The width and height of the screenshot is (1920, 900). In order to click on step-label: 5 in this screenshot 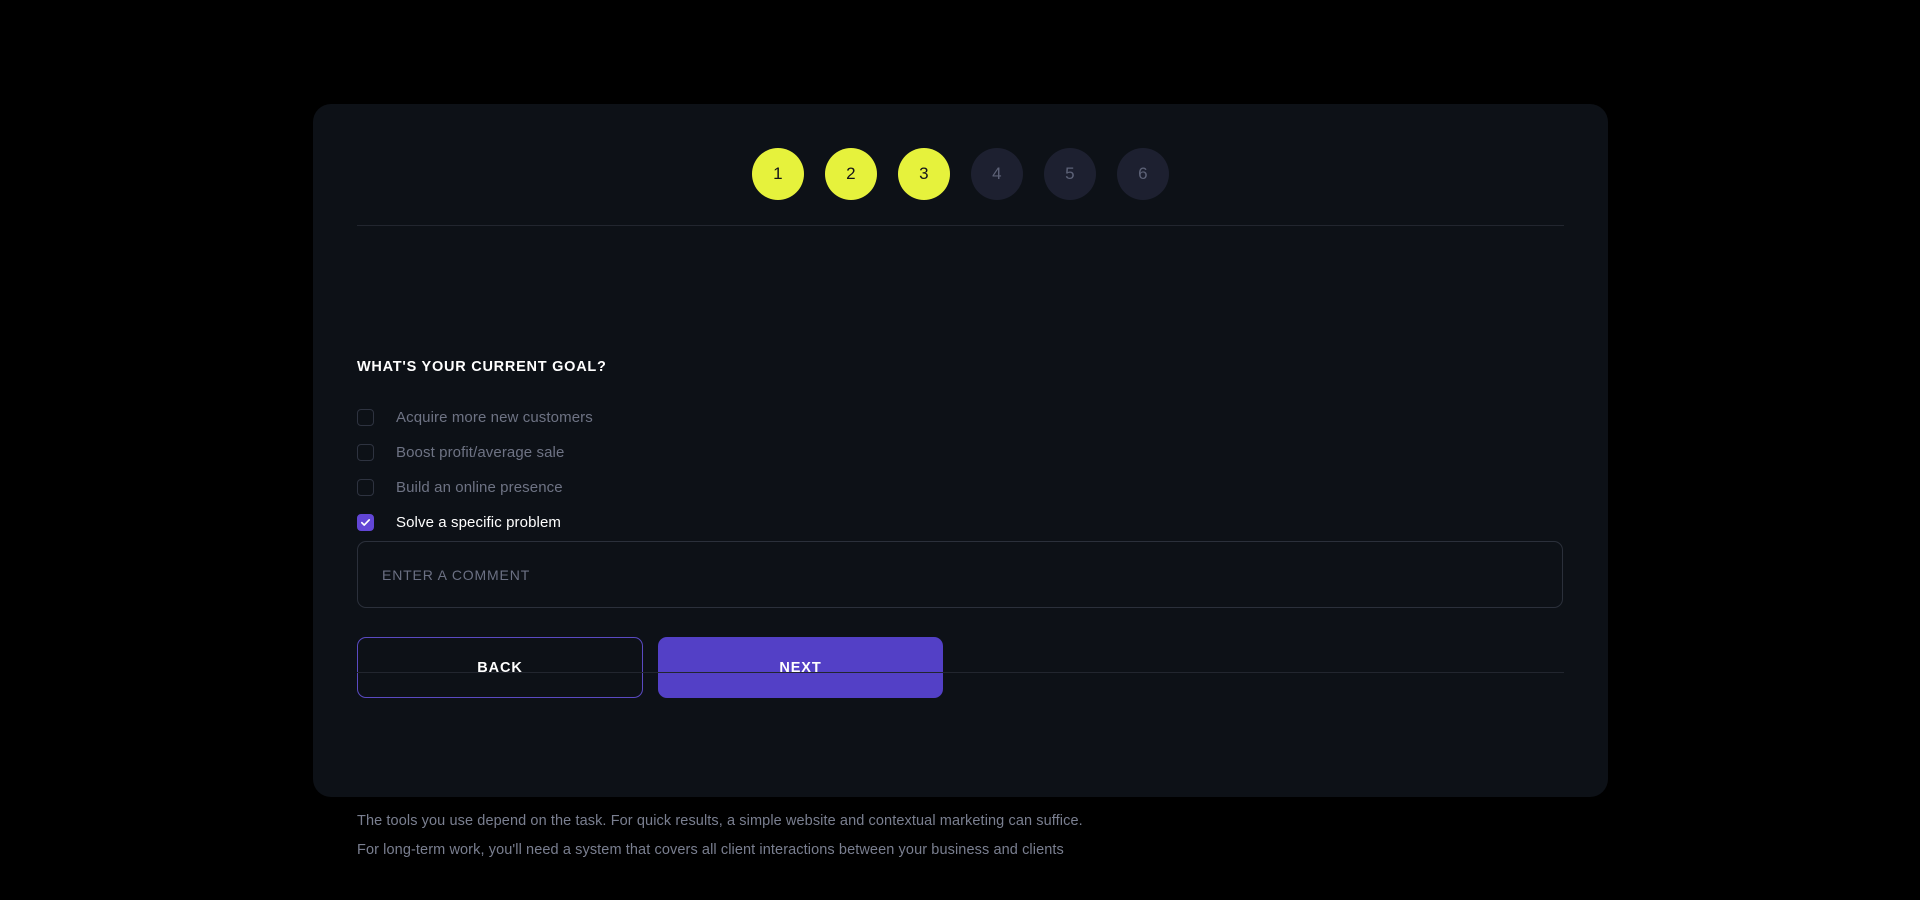, I will do `click(1070, 173)`.